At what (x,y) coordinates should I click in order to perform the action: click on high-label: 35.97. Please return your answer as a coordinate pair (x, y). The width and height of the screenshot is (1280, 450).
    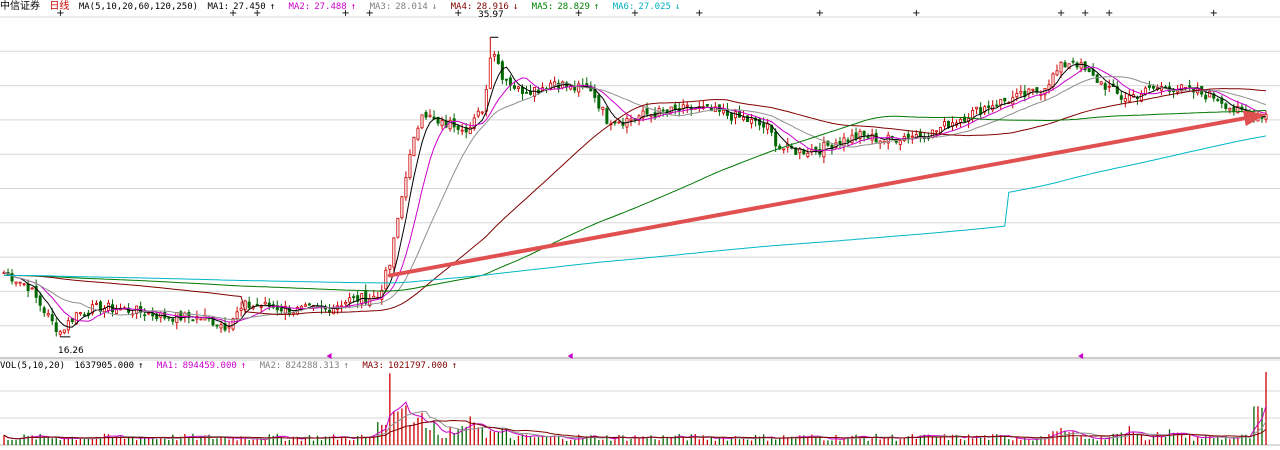
    Looking at the image, I should click on (491, 15).